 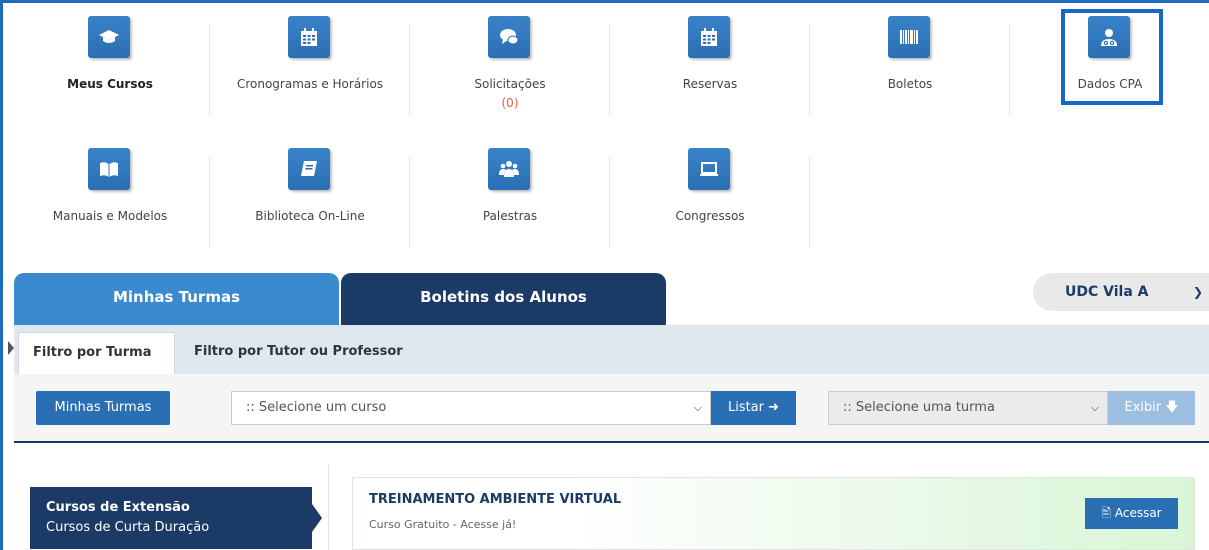 I want to click on arrow-right-icon: ➜, so click(x=774, y=407).